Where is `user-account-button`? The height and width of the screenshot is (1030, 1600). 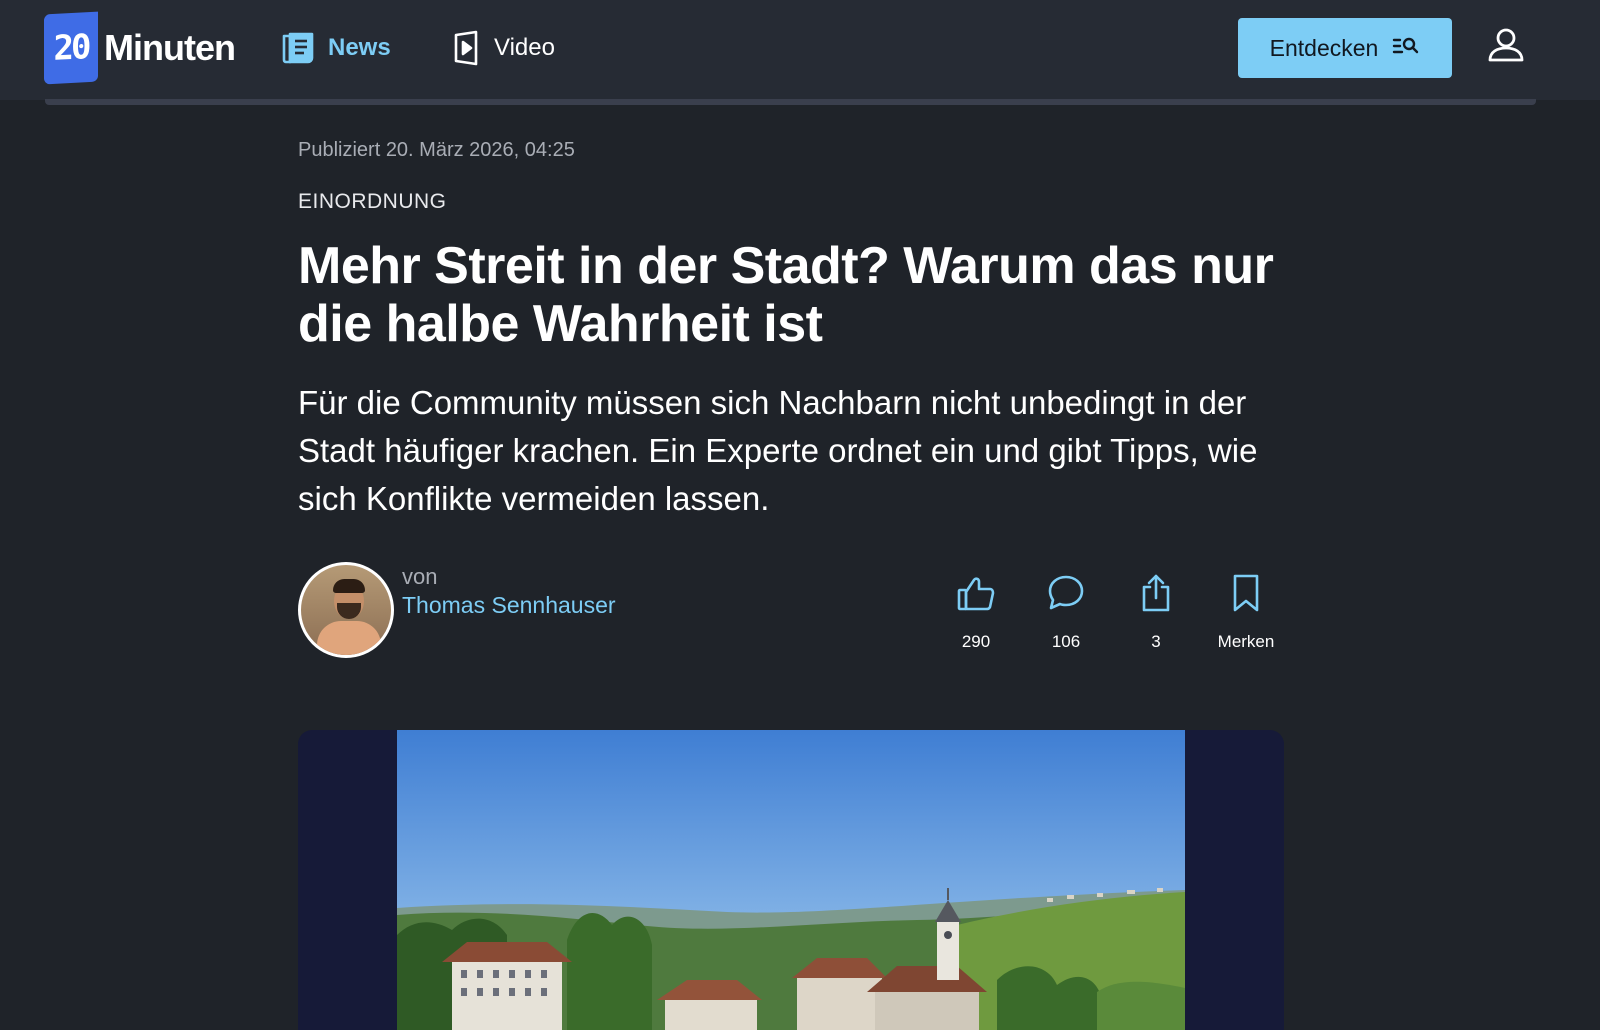 user-account-button is located at coordinates (1506, 47).